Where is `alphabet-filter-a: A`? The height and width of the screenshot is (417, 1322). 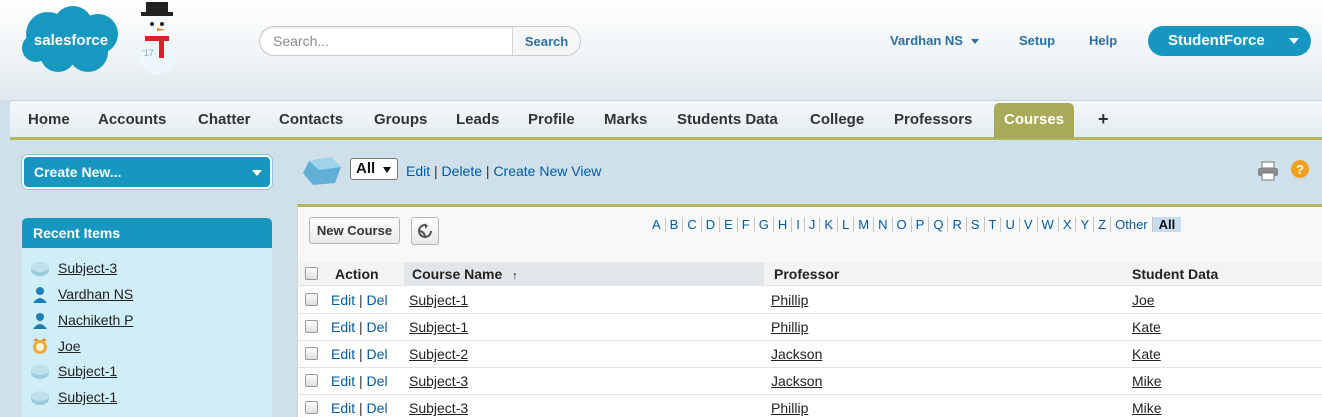 alphabet-filter-a: A is located at coordinates (657, 224).